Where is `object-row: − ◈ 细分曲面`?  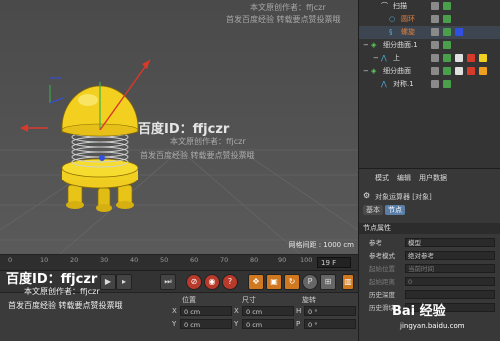
object-row: − ◈ 细分曲面 is located at coordinates (429, 71).